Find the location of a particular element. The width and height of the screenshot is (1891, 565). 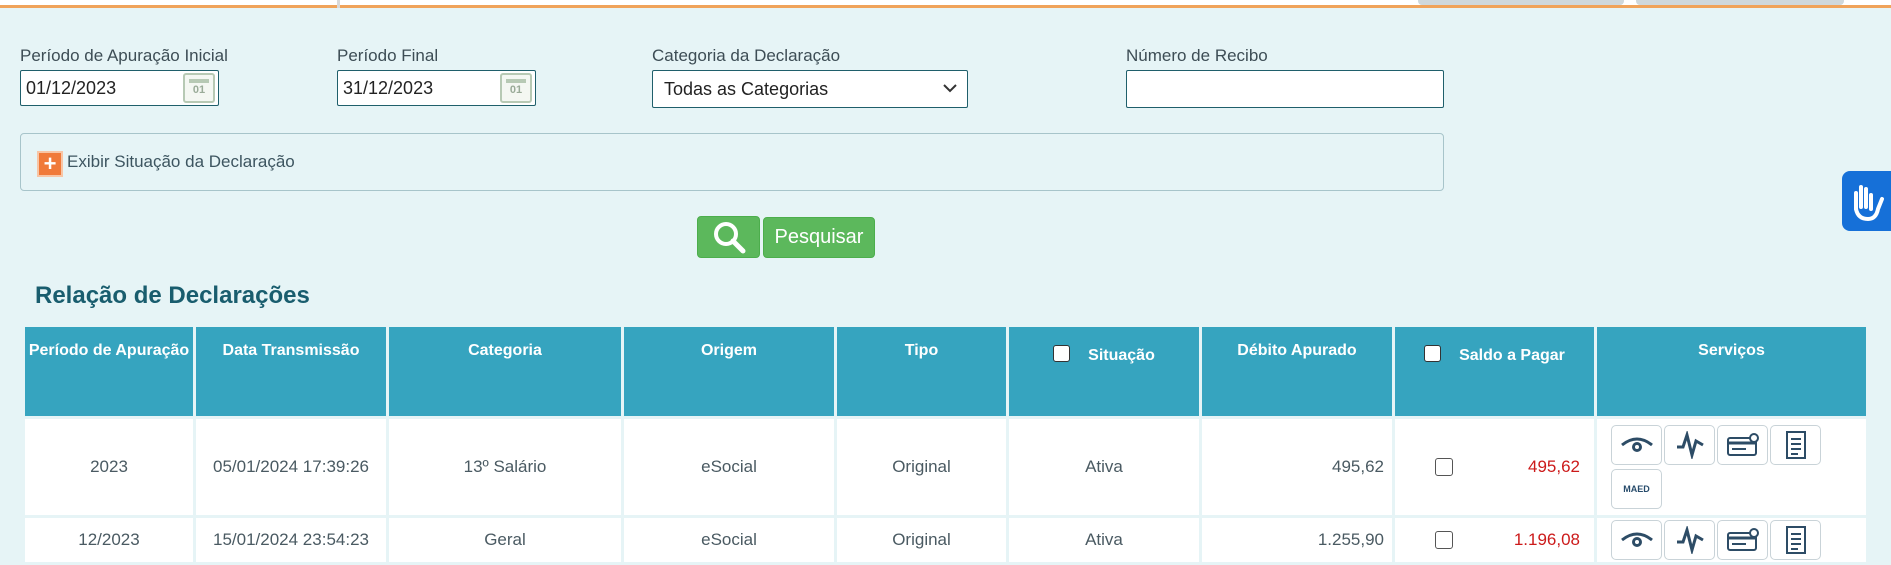

periodo-final-label: Período Final is located at coordinates (388, 55).